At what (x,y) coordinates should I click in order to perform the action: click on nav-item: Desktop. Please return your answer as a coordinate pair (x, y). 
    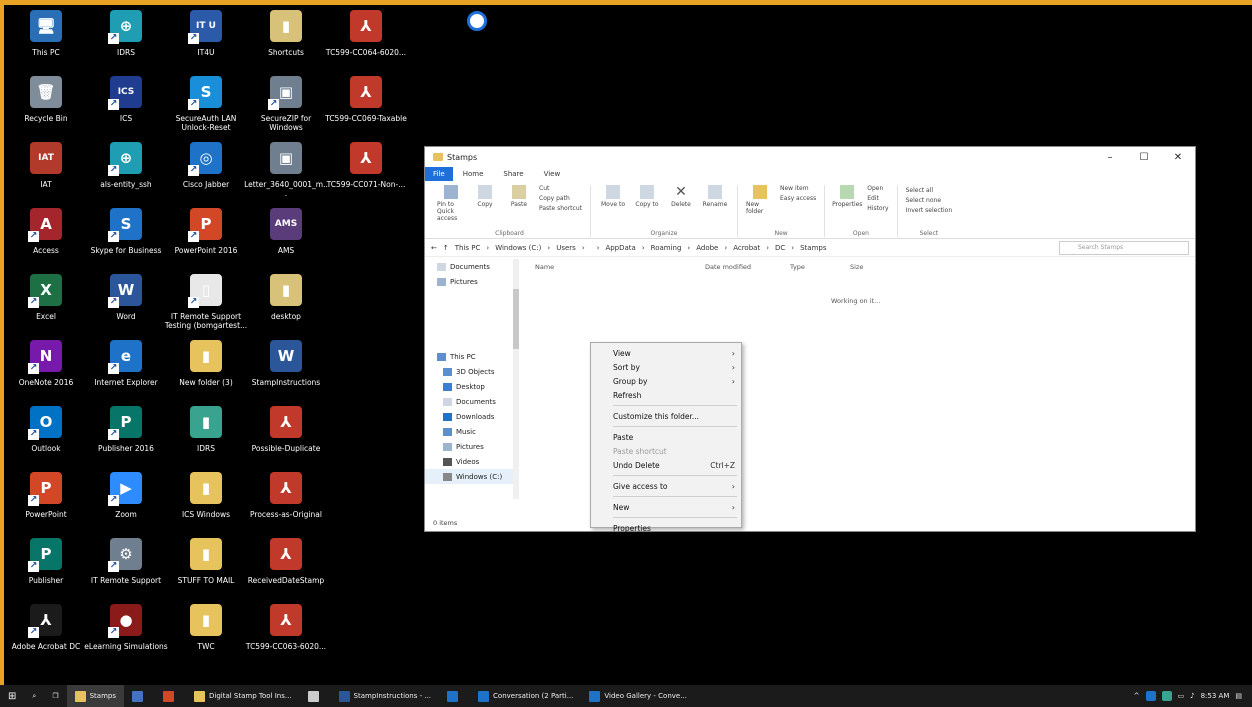
    Looking at the image, I should click on (472, 386).